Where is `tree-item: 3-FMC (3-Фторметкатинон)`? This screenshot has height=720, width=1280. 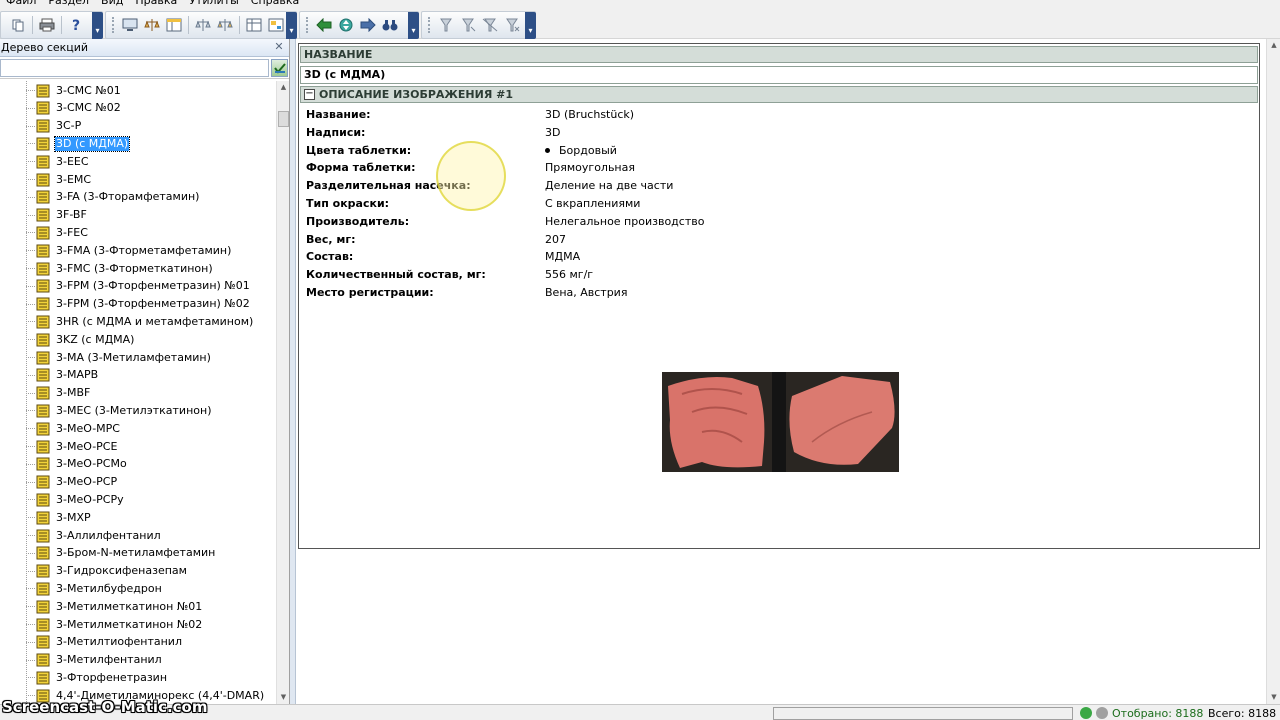
tree-item: 3-FMC (3-Фторметкатинон) is located at coordinates (120, 268).